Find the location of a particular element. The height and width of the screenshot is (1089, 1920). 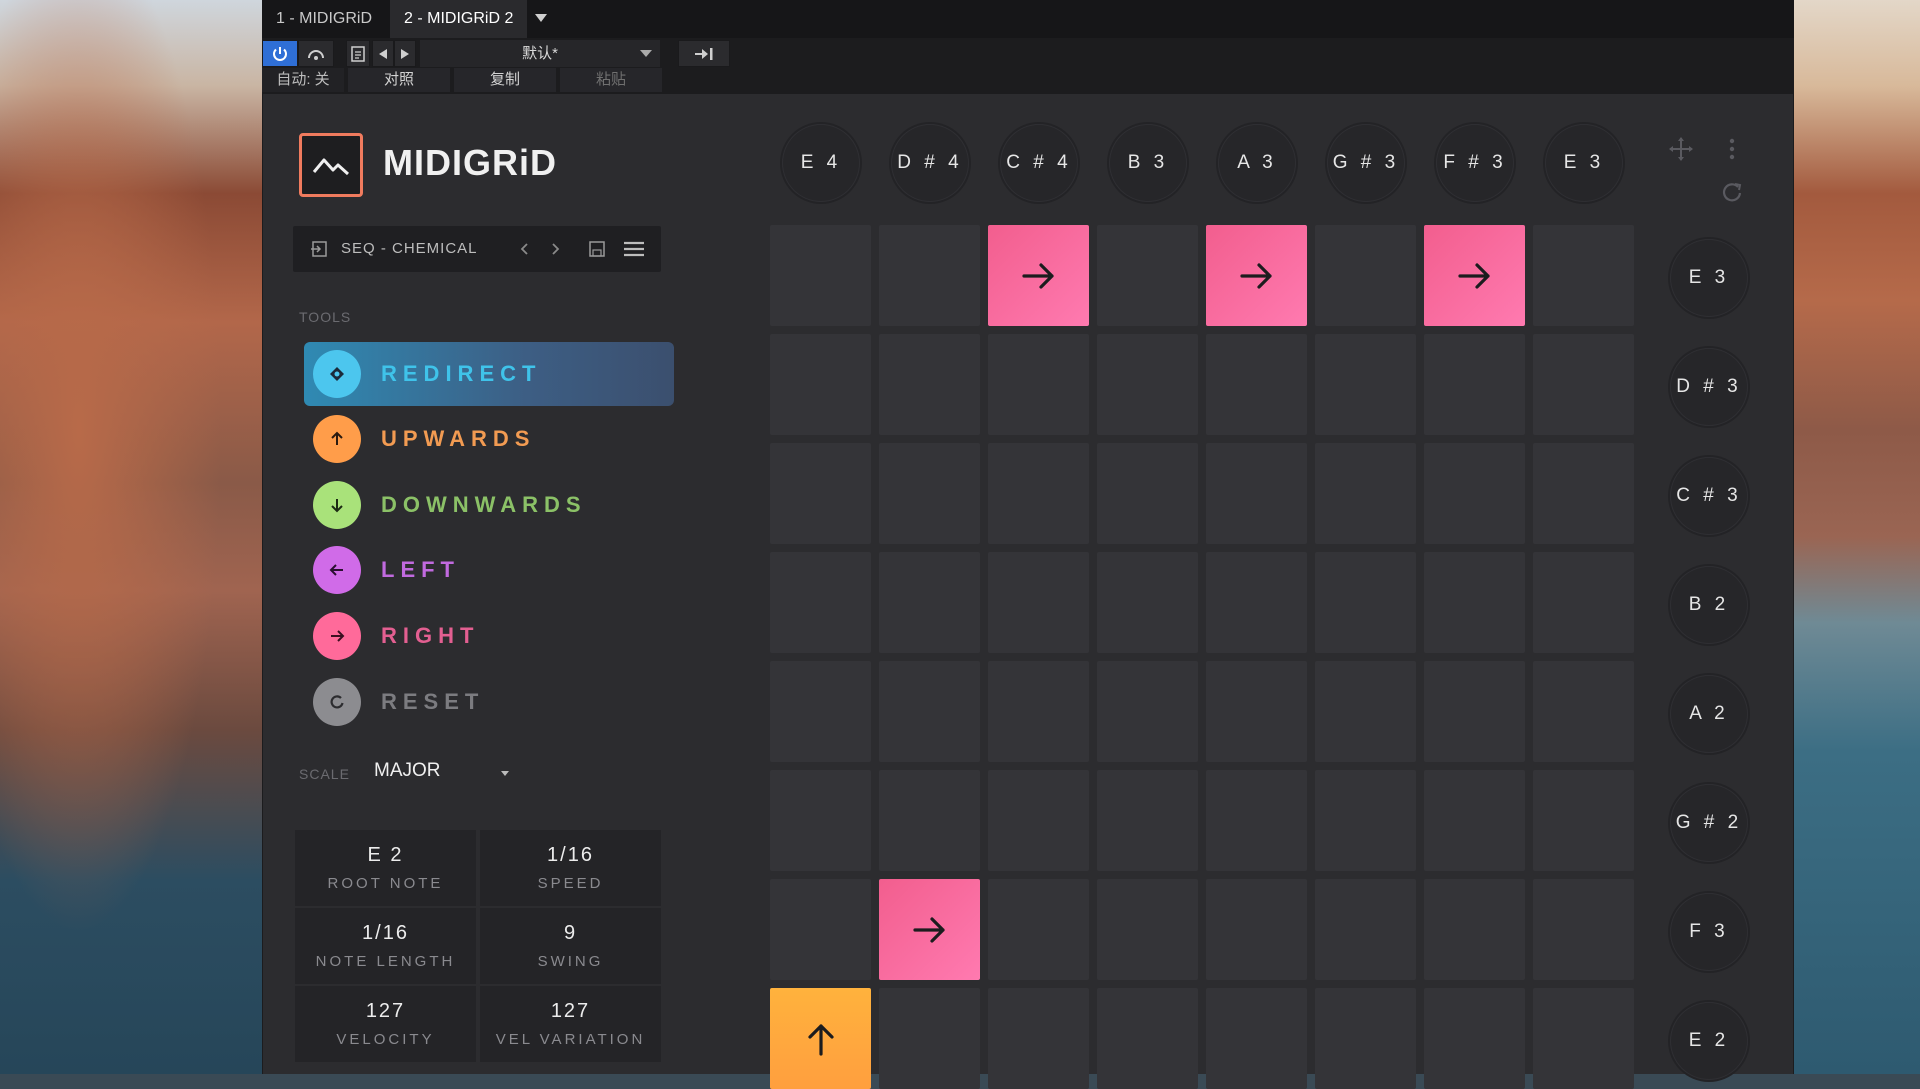

power-button is located at coordinates (280, 53).